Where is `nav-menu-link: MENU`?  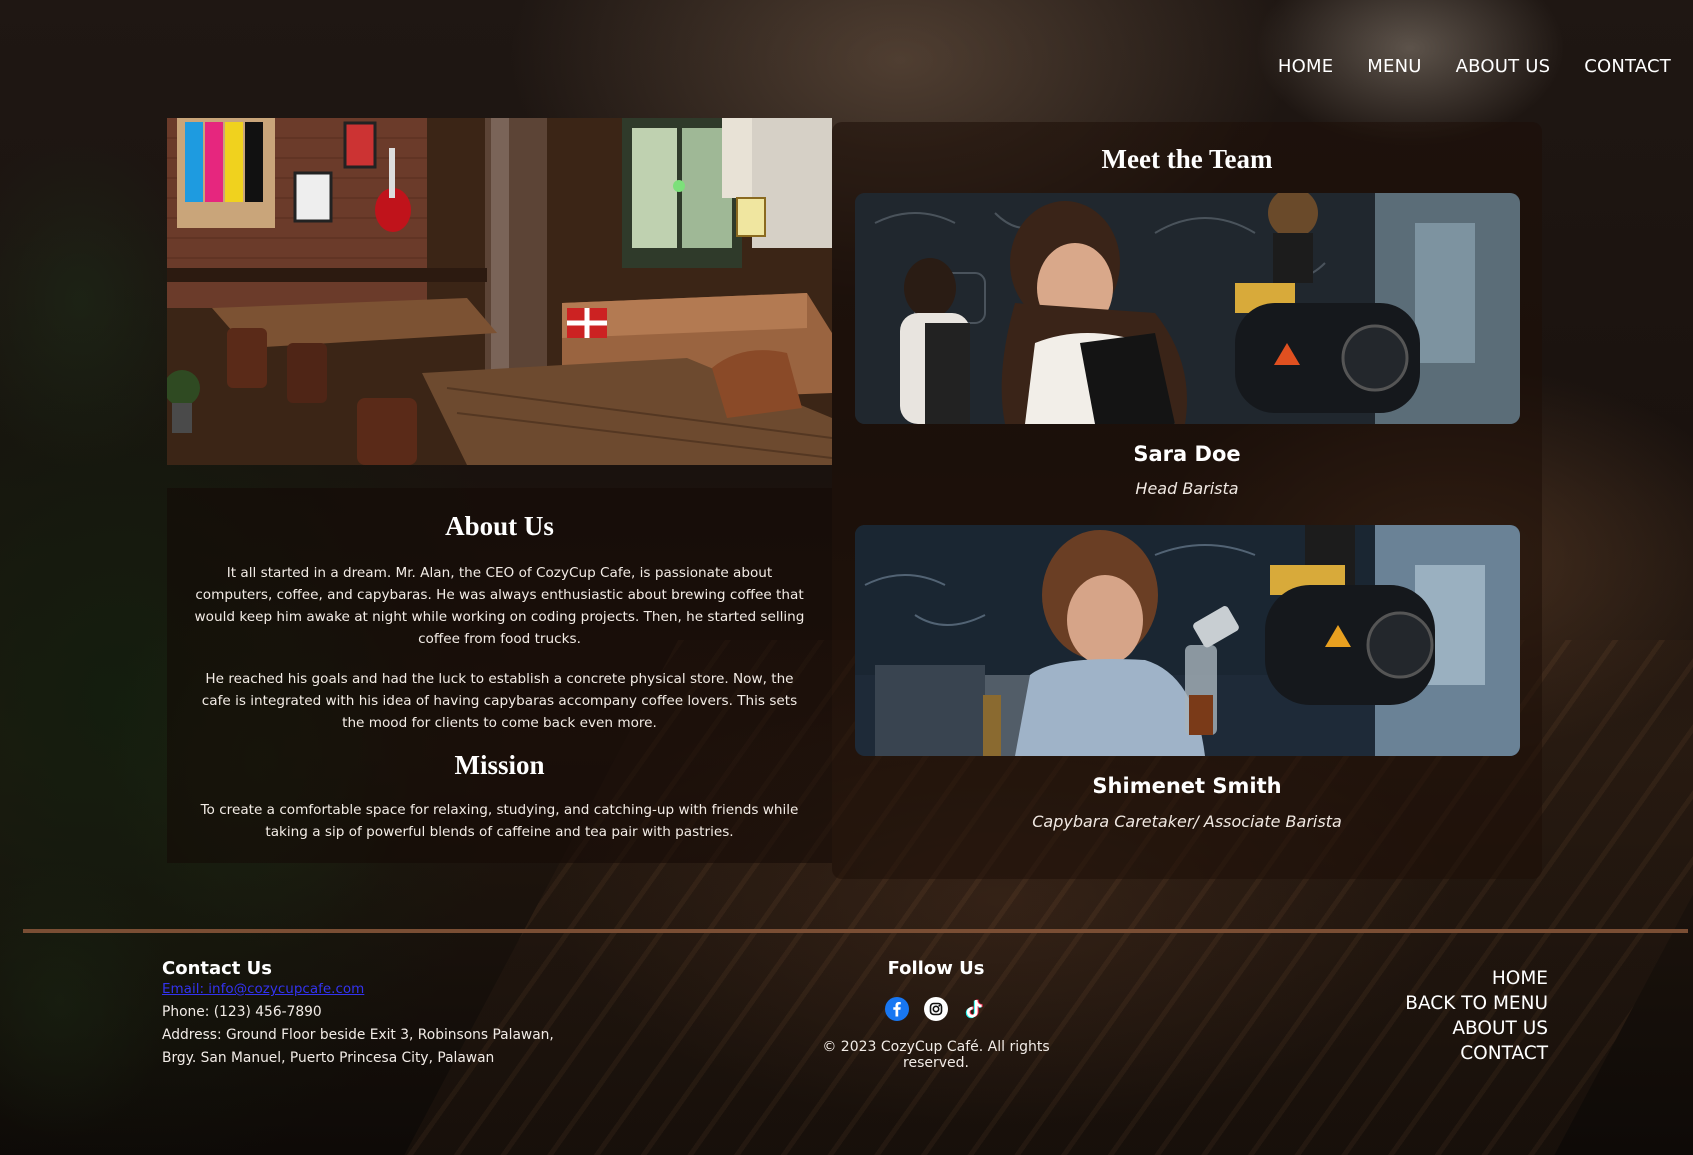
nav-menu-link: MENU is located at coordinates (1394, 66).